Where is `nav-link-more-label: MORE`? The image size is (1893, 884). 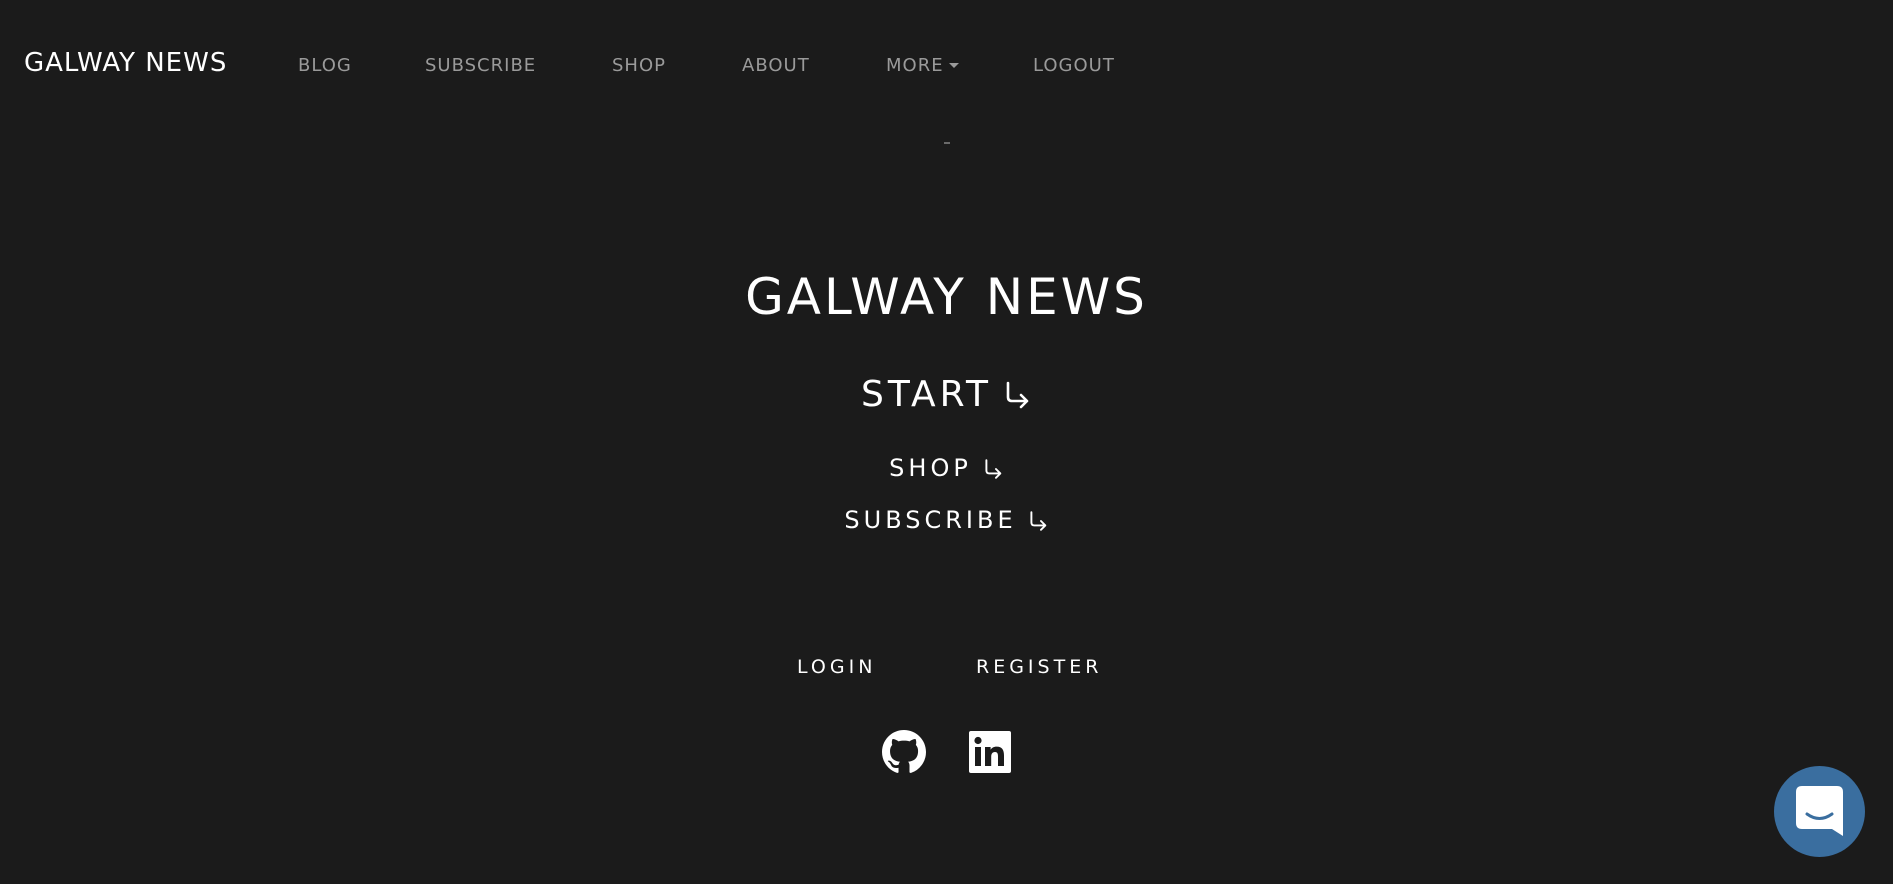
nav-link-more-label: MORE is located at coordinates (915, 65).